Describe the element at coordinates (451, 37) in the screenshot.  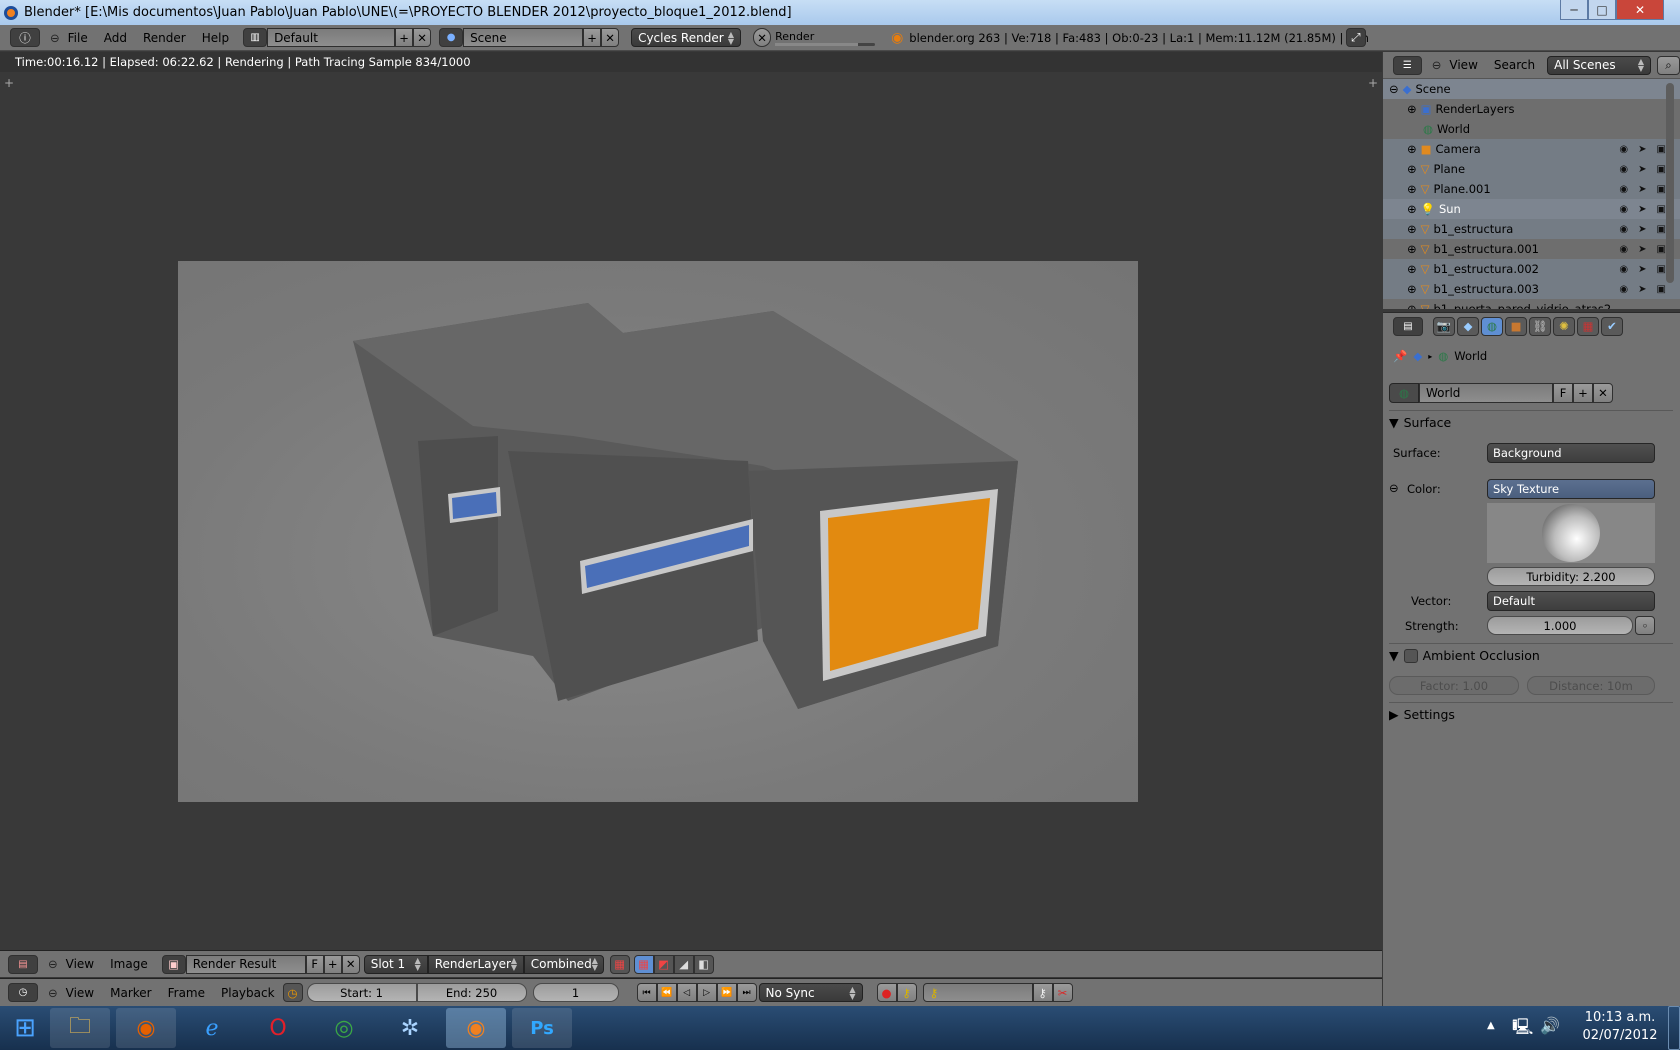
I see `scene-icon: ●` at that location.